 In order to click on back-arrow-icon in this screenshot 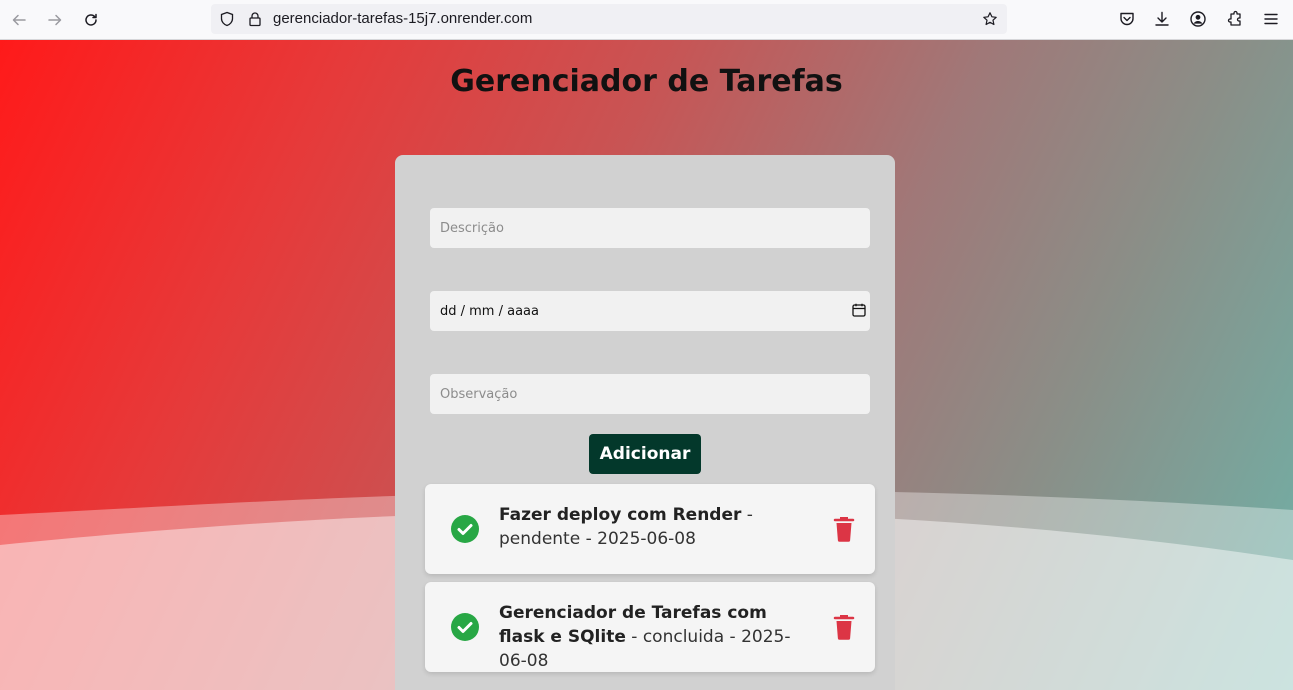, I will do `click(19, 20)`.